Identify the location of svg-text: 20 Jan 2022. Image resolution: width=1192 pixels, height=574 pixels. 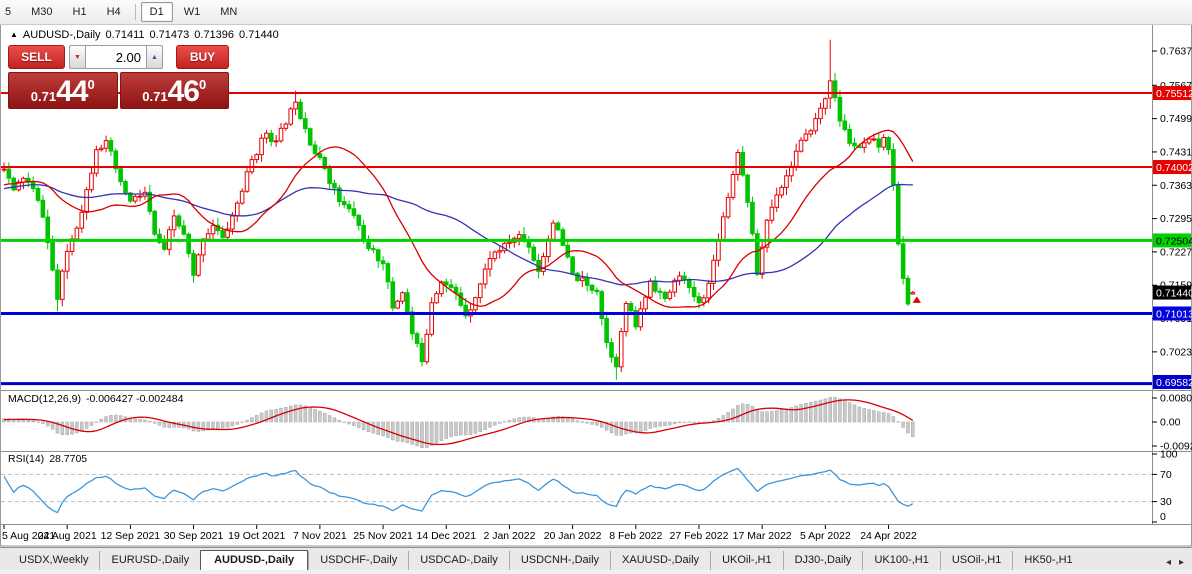
(573, 536).